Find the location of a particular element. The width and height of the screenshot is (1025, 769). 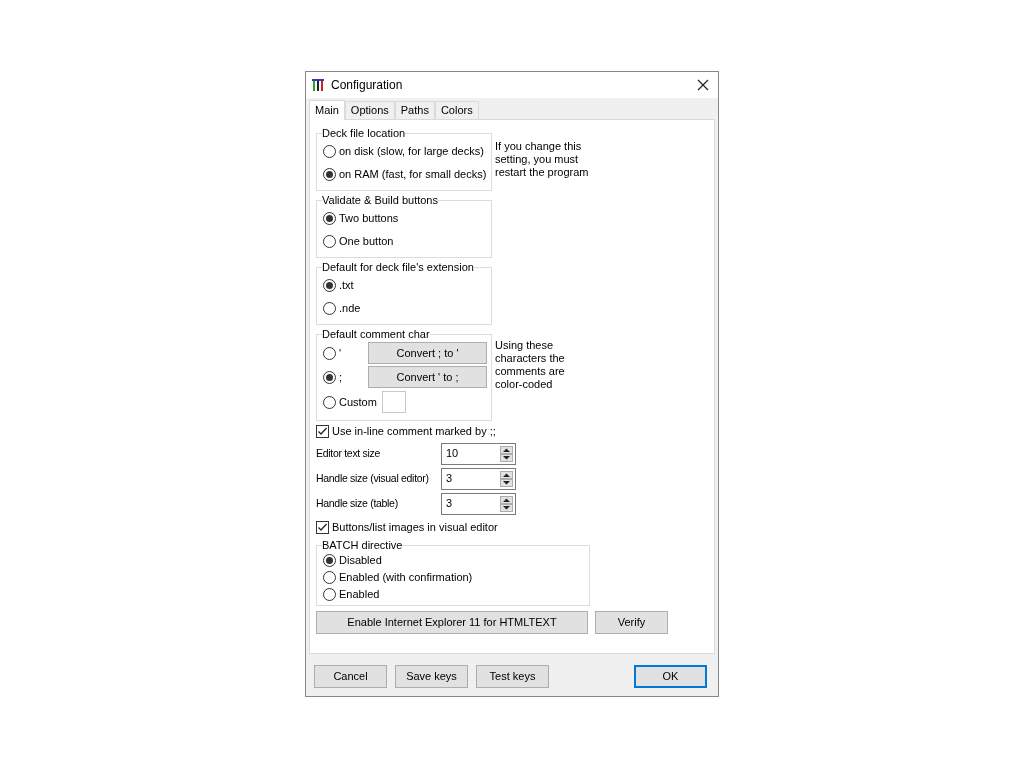

radio-label: ' is located at coordinates (340, 353).